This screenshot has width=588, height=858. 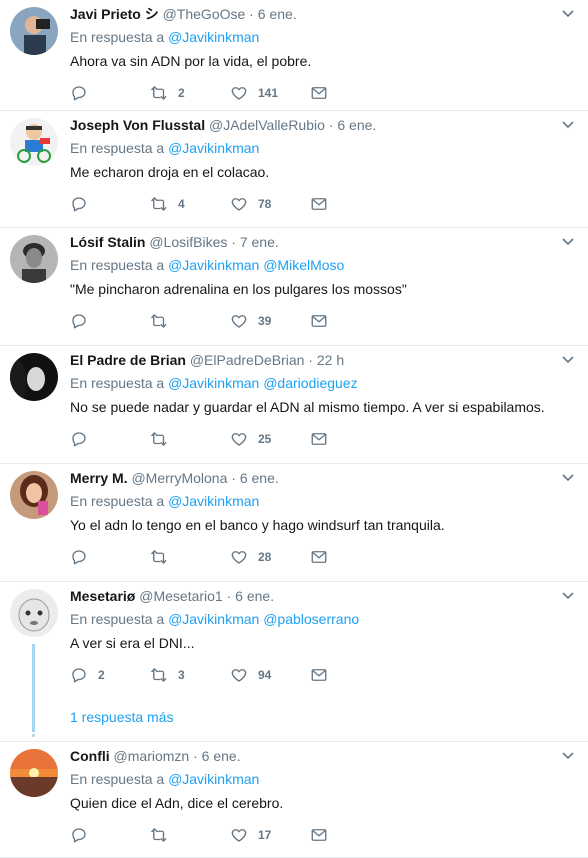 I want to click on reply-count: 2, so click(x=101, y=675).